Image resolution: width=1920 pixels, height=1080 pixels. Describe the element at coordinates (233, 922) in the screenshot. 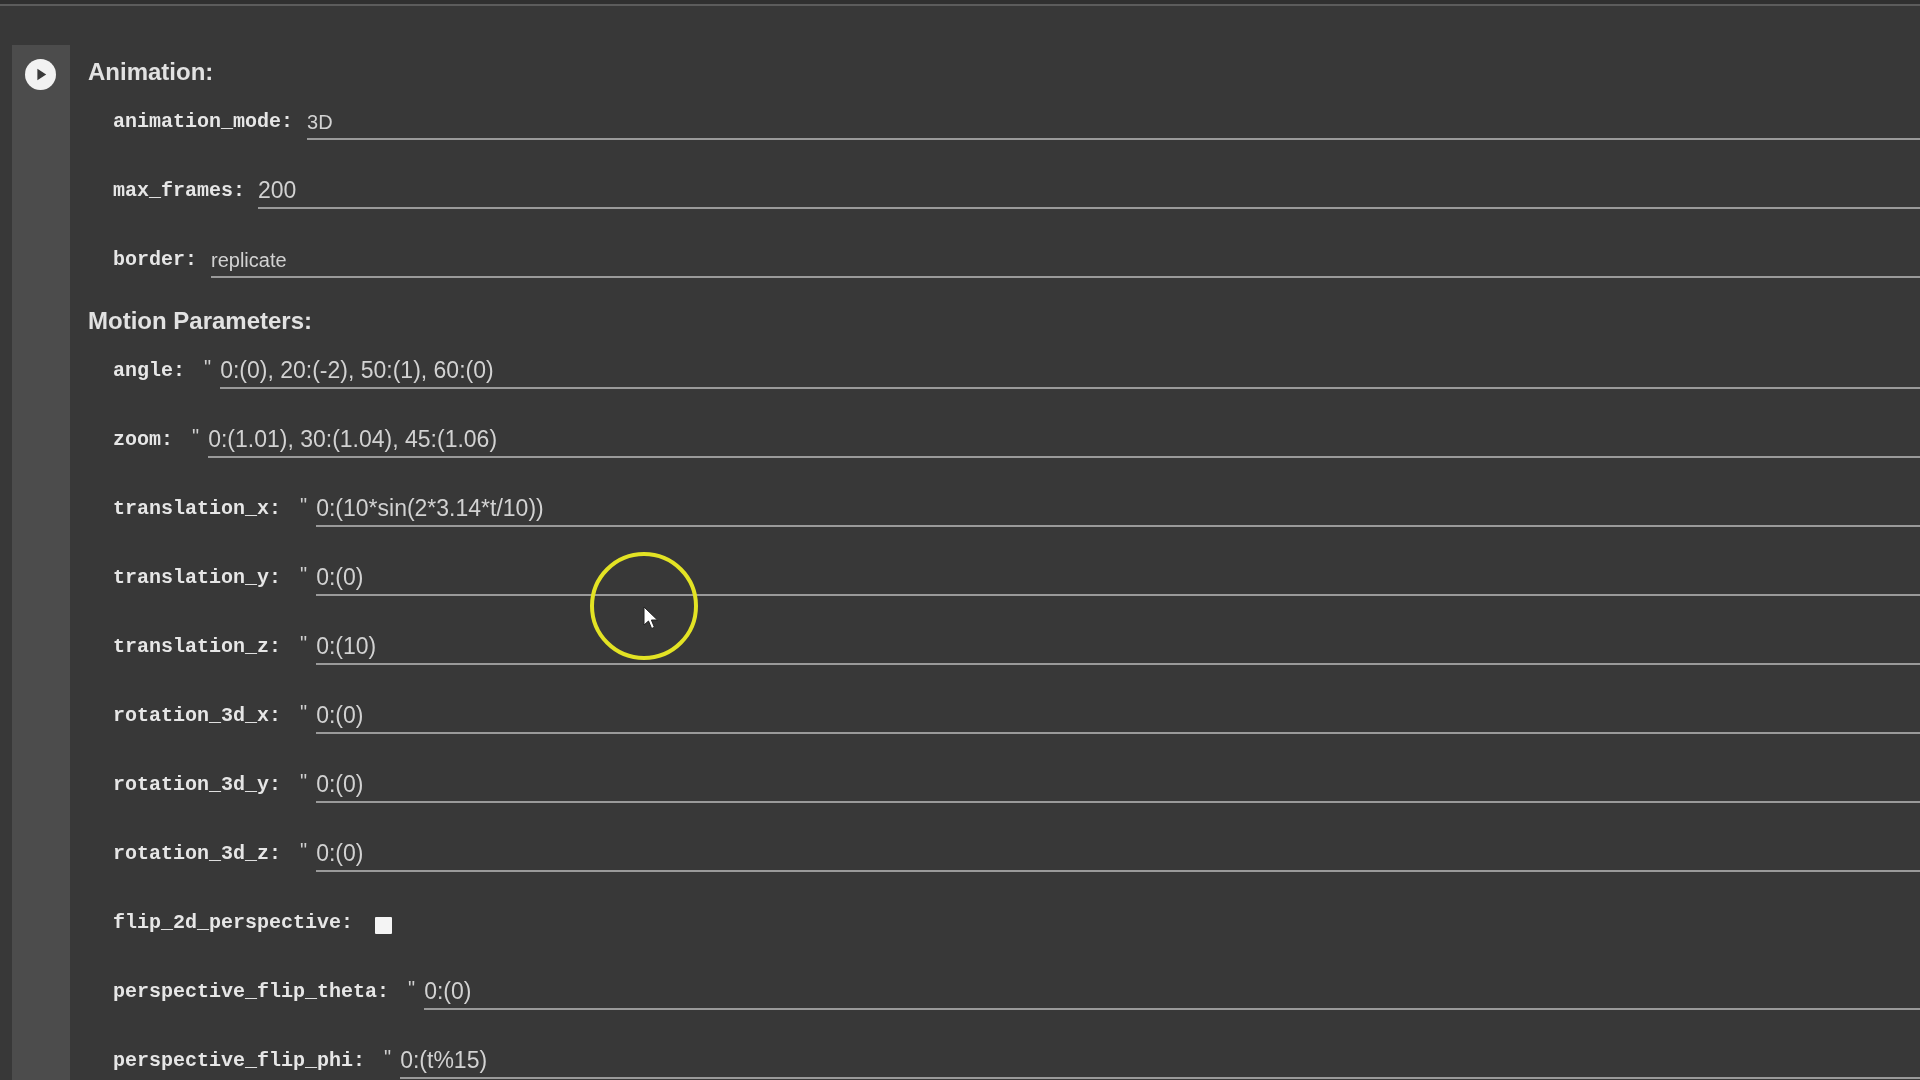

I see `field-label: flip_2d_perspective:` at that location.